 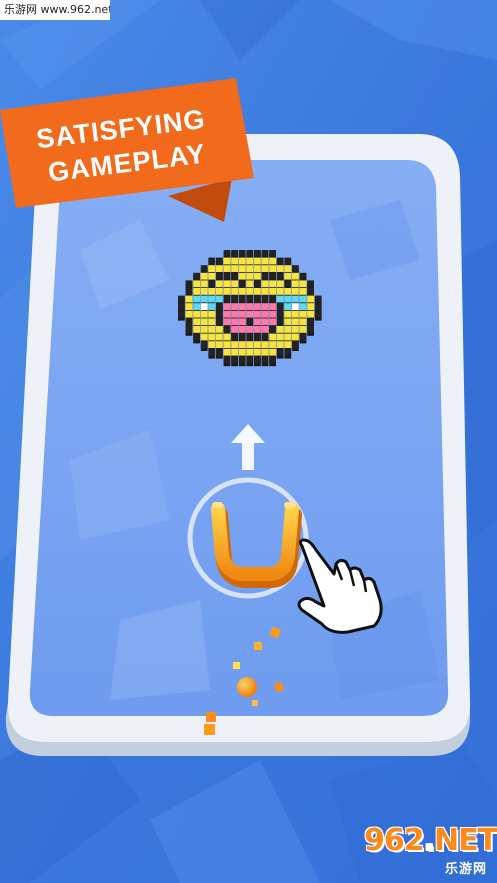 What do you see at coordinates (465, 840) in the screenshot?
I see `logo-suffix: NET` at bounding box center [465, 840].